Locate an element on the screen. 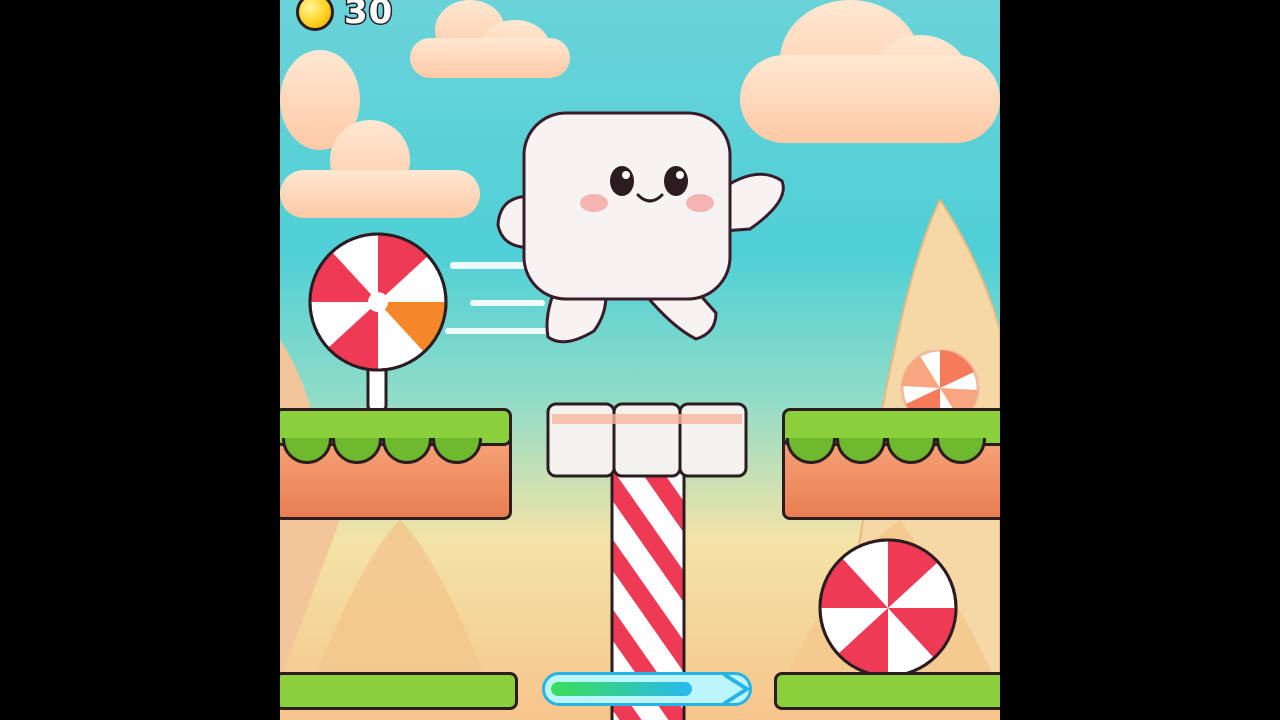 The image size is (1280, 720). marshmallow-character is located at coordinates (640, 227).